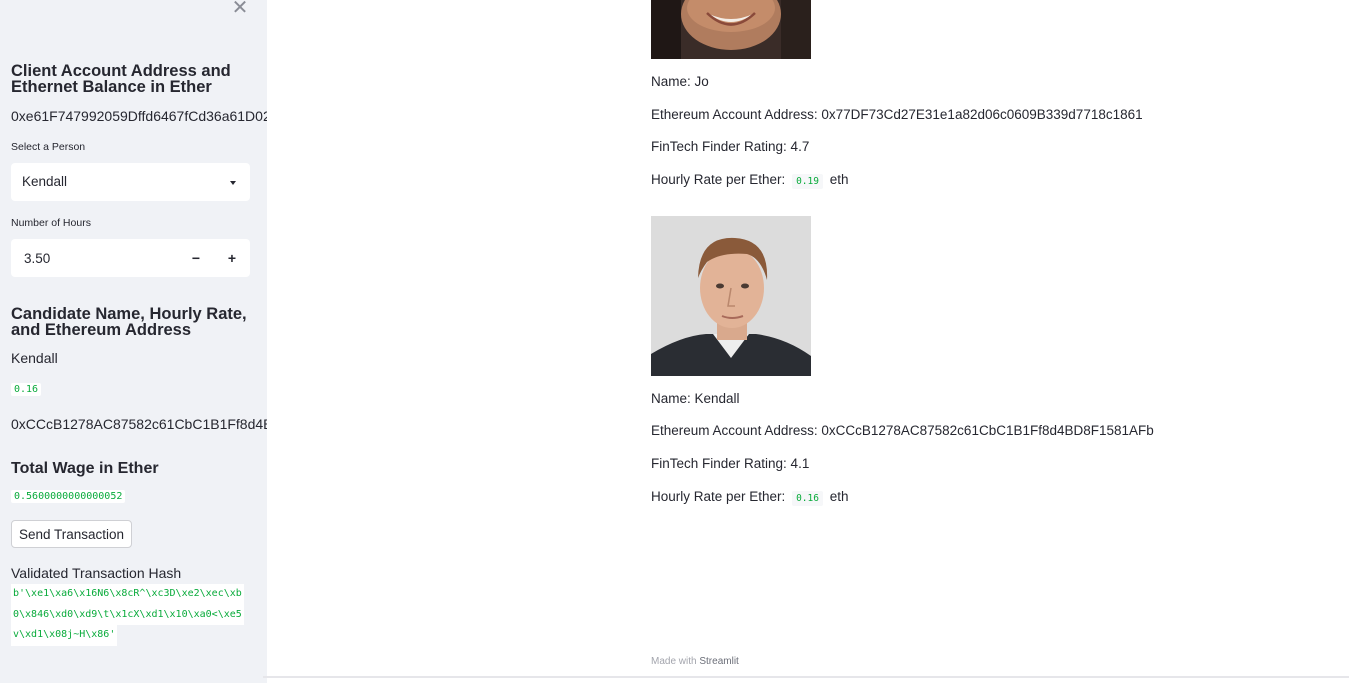 This screenshot has width=1349, height=683. I want to click on hash-line: b'\xe1\xa6\x16N6\x8cR^\xc3D\xe2\xec\xb, so click(127, 594).